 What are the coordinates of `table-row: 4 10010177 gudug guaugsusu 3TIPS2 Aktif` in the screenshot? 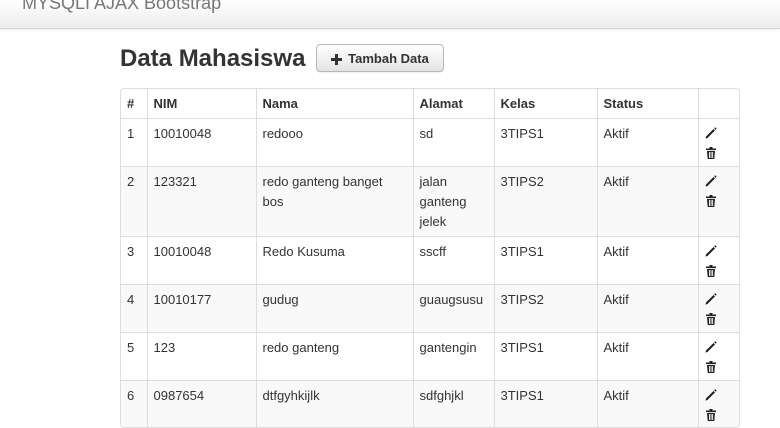 It's located at (430, 307).